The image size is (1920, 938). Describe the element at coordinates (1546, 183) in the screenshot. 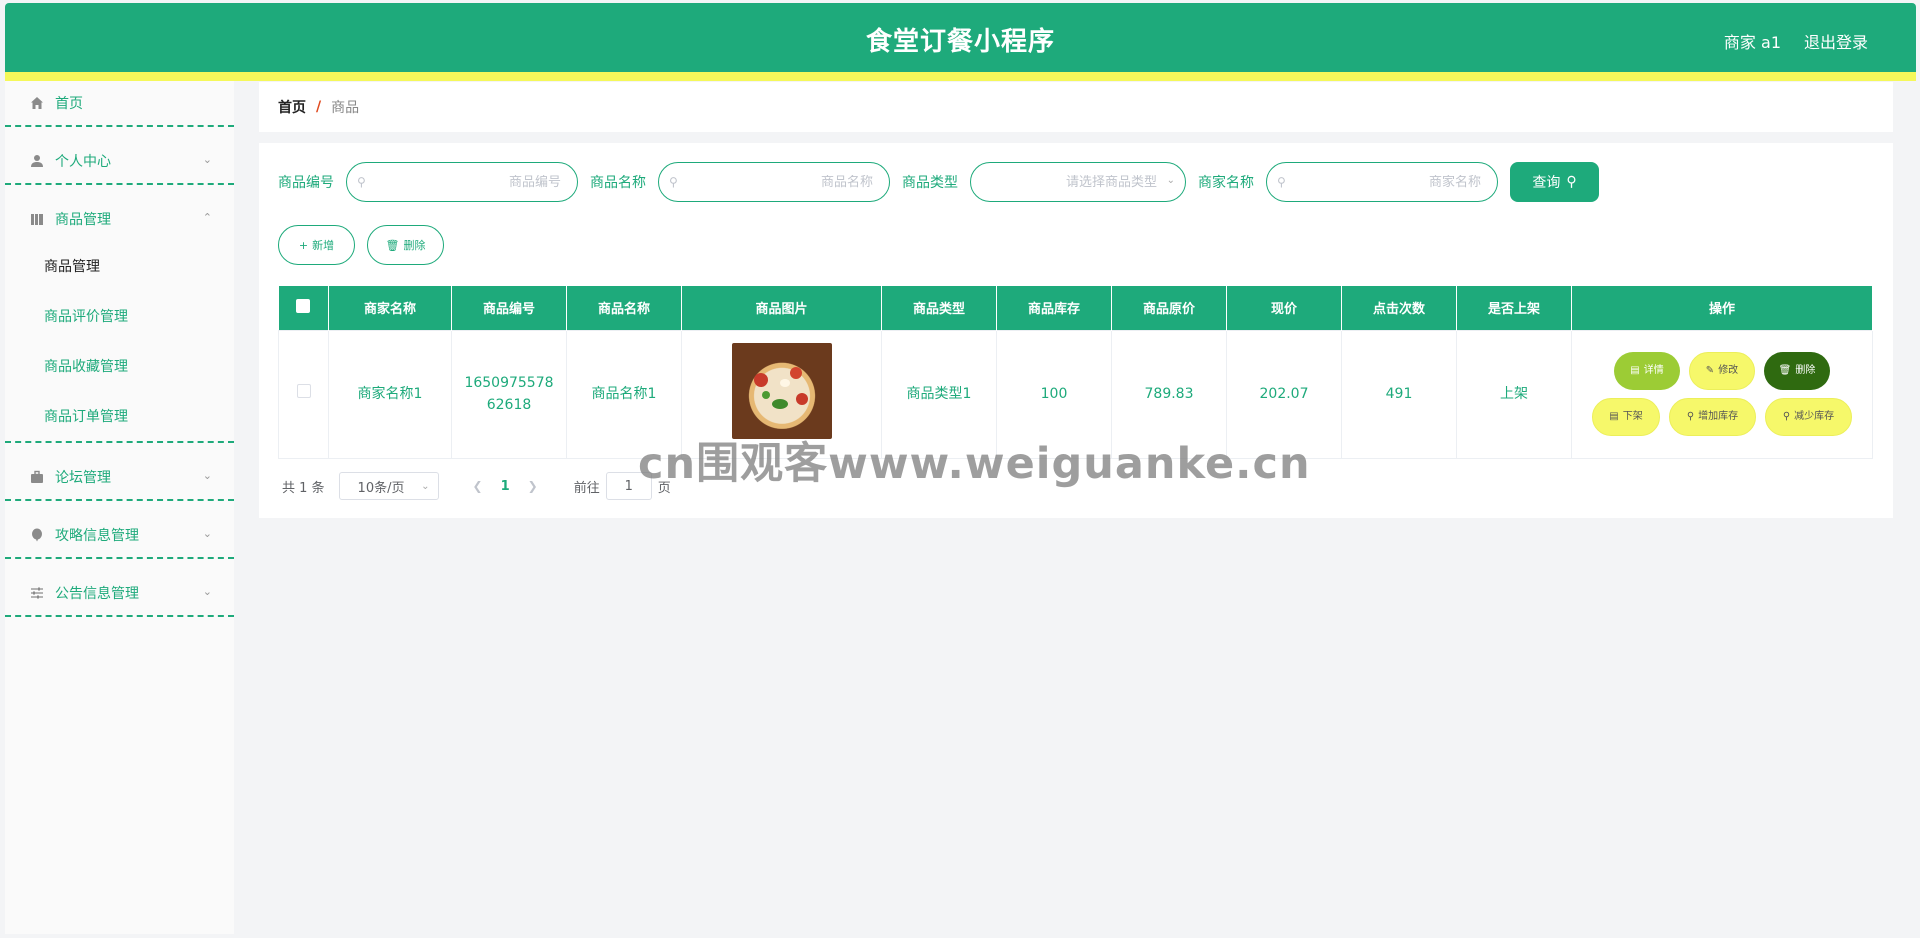

I see `query-button-label: 查询` at that location.